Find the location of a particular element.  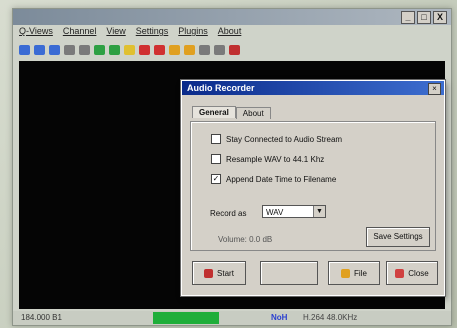

folder-icon is located at coordinates (346, 273).